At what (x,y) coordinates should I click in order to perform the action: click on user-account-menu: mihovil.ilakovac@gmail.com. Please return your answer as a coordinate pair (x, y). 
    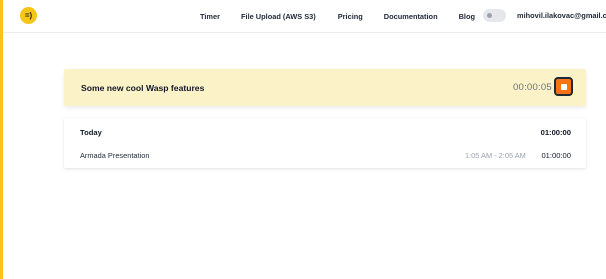
    Looking at the image, I should click on (561, 15).